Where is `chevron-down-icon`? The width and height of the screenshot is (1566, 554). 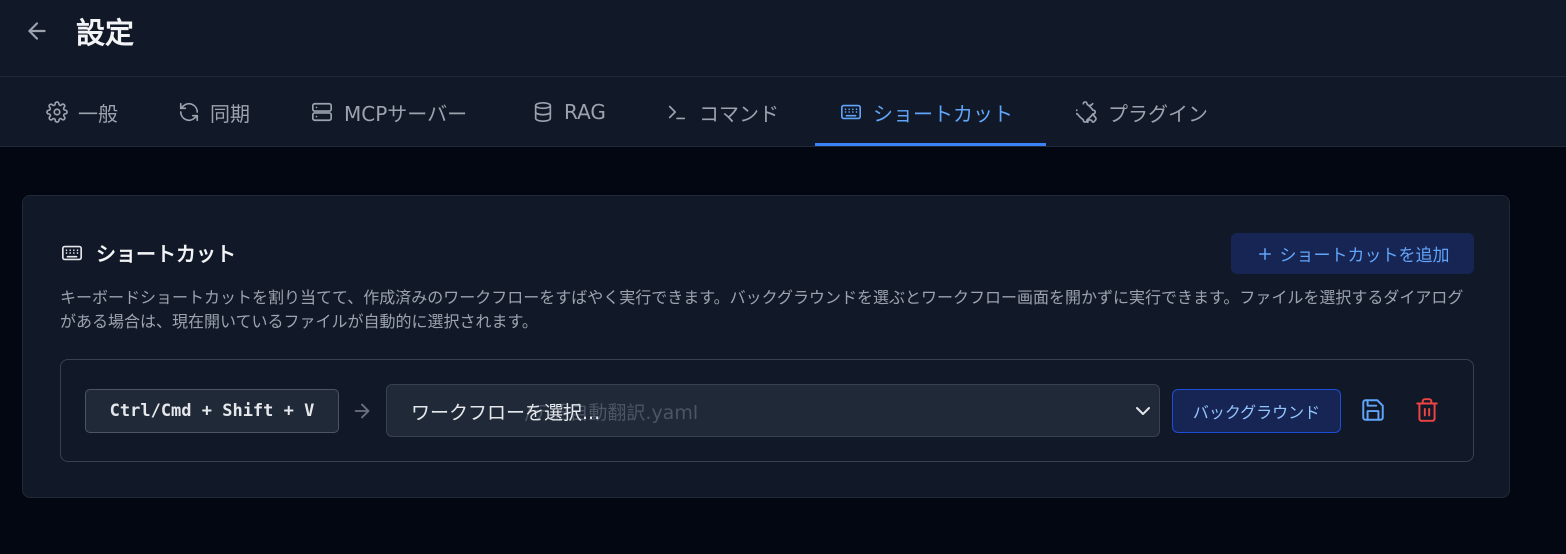 chevron-down-icon is located at coordinates (1143, 411).